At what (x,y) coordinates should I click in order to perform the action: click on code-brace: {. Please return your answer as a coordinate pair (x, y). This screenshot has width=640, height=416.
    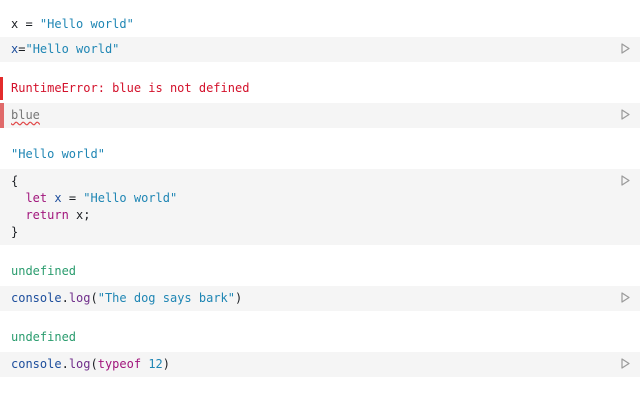
    Looking at the image, I should click on (15, 181).